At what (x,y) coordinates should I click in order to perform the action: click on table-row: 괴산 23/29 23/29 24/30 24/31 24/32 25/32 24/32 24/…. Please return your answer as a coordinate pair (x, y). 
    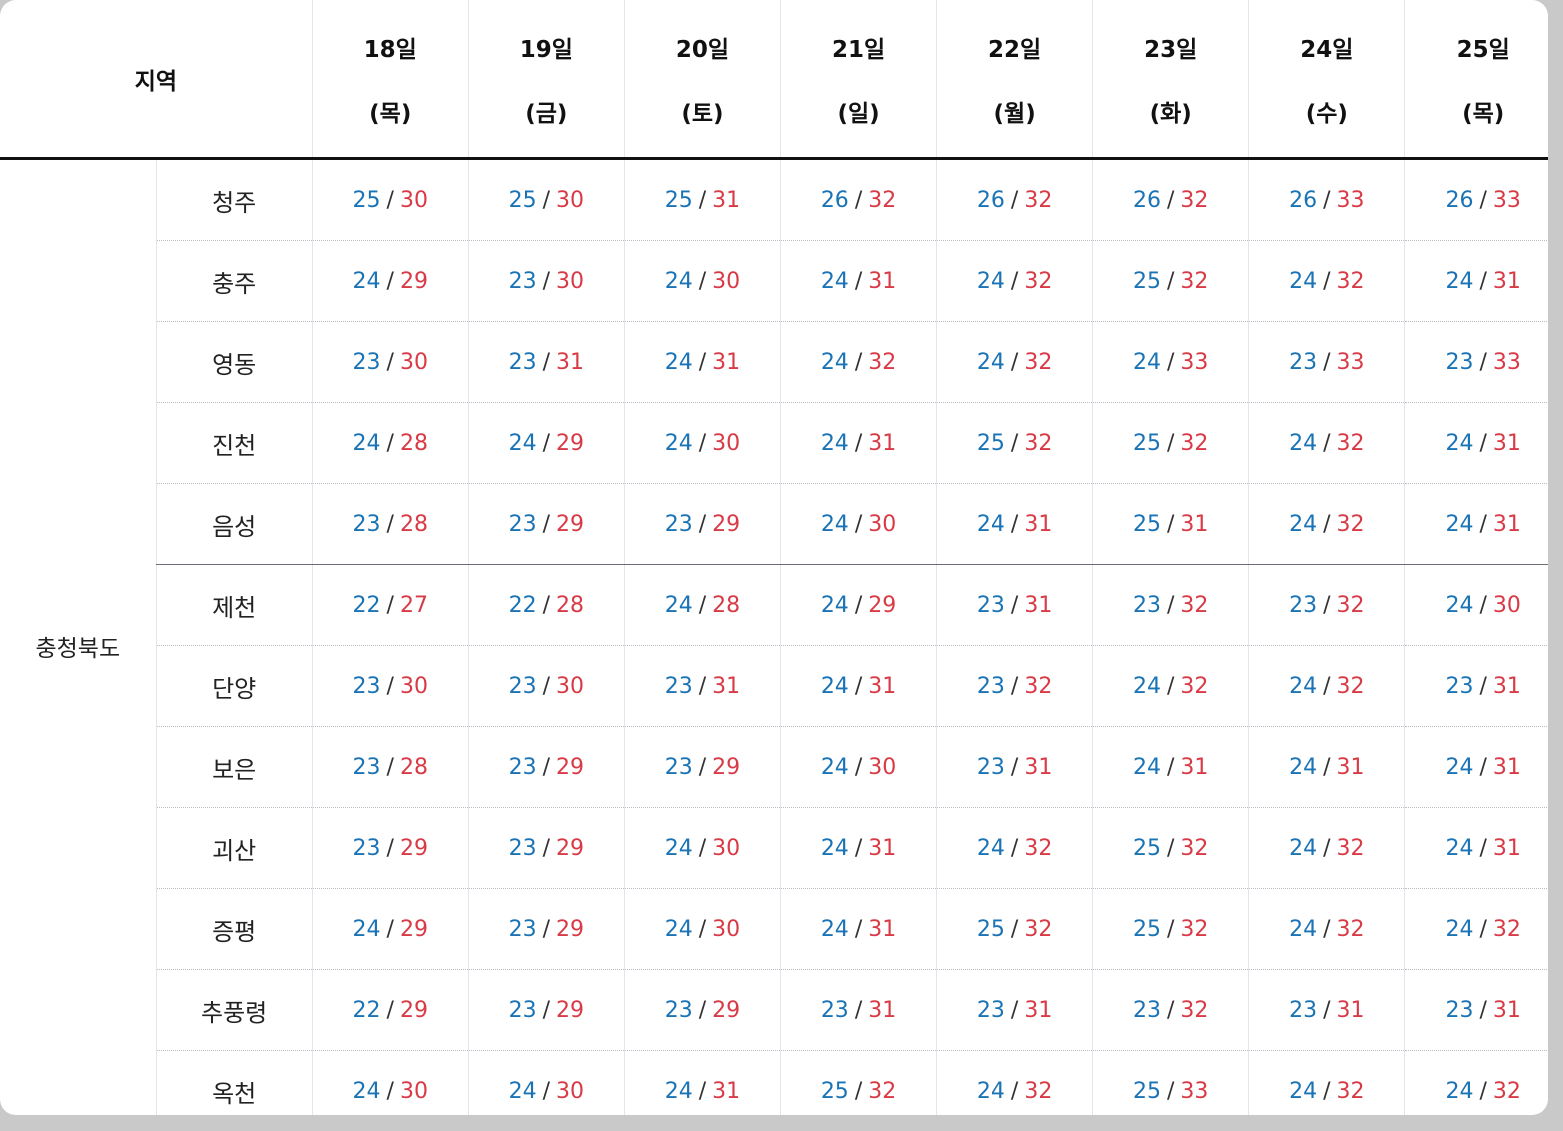
    Looking at the image, I should click on (774, 848).